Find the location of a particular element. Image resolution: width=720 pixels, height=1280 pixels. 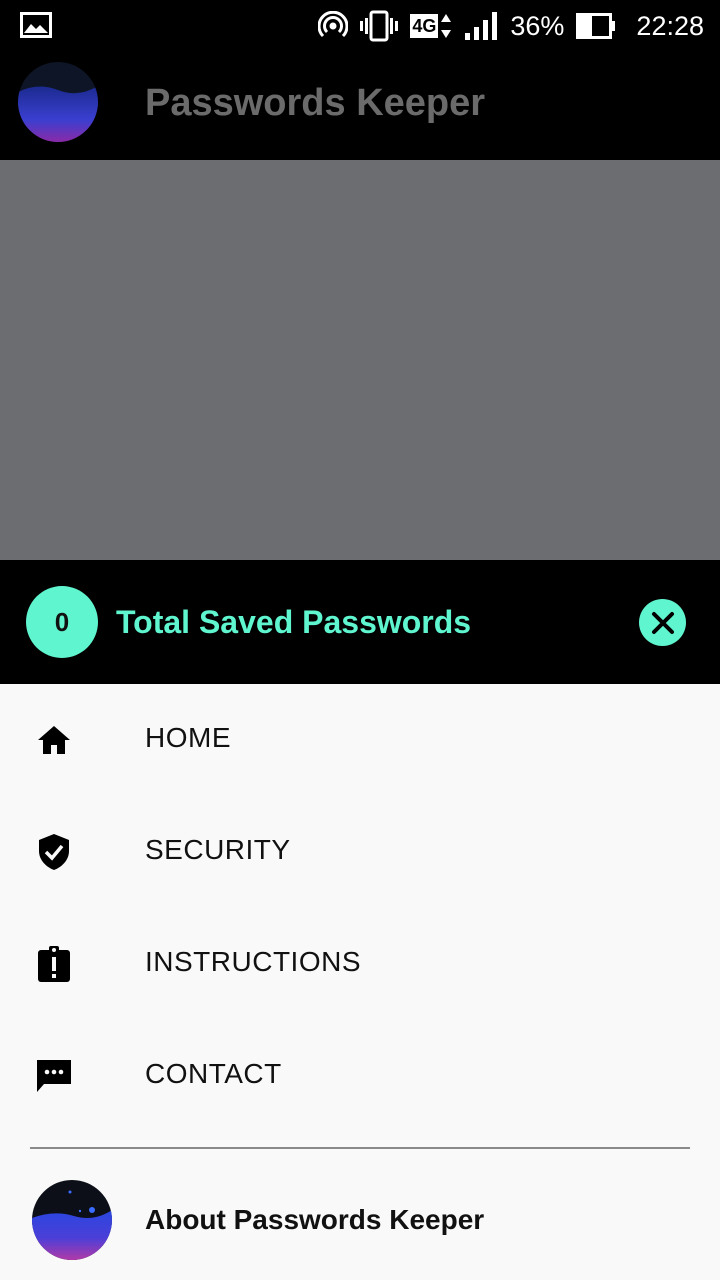

battery-icon is located at coordinates (596, 26).